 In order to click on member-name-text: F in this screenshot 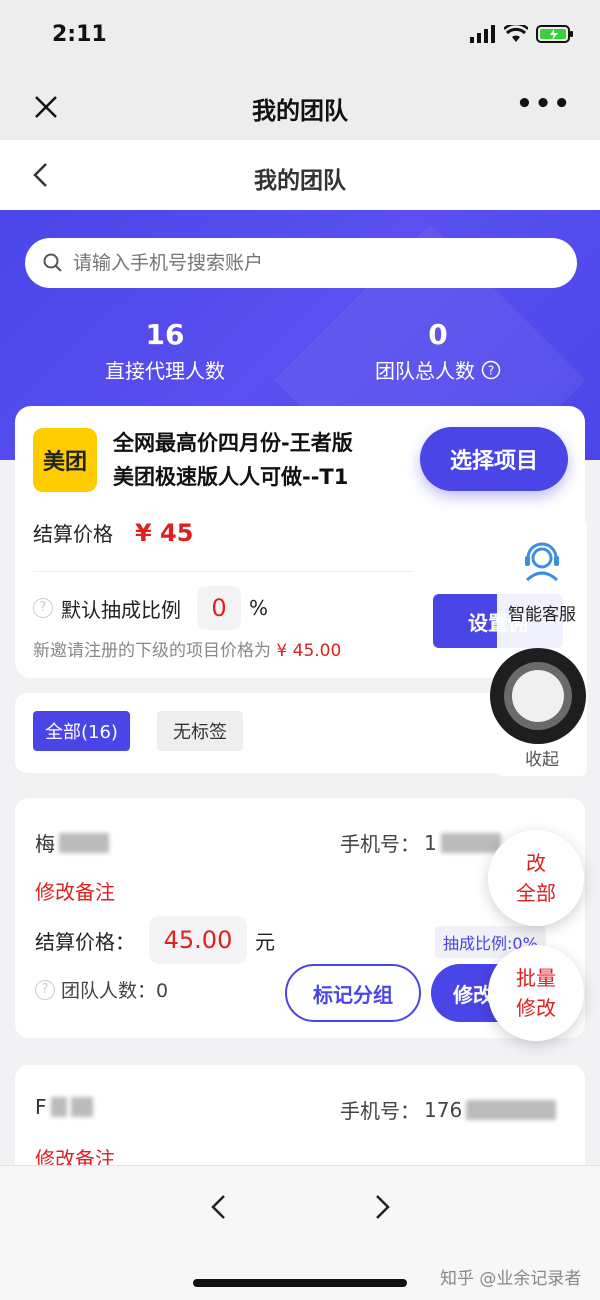, I will do `click(41, 1107)`.